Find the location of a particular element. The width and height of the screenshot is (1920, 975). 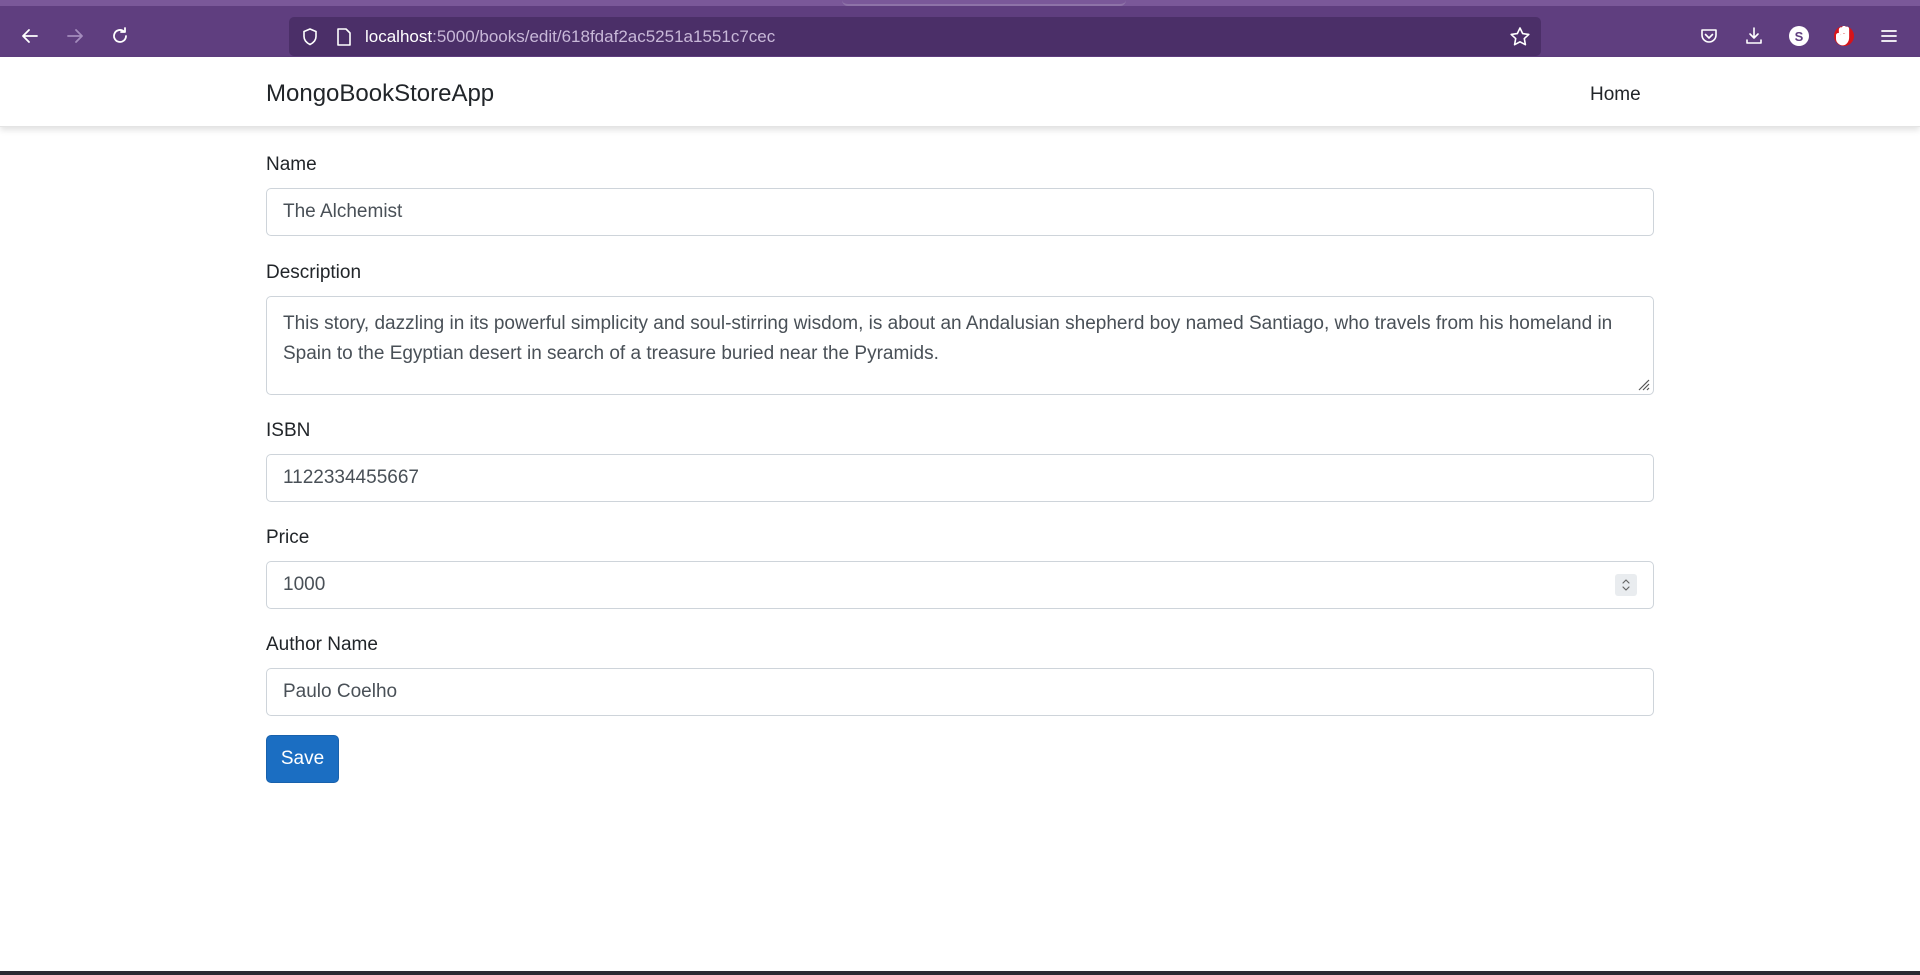

number-spinner is located at coordinates (1626, 585).